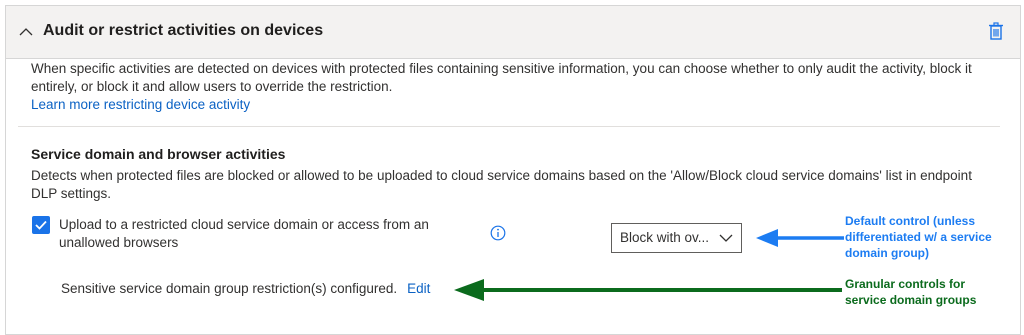 The width and height of the screenshot is (1024, 335). I want to click on section-title: Service domain and browser activities, so click(158, 154).